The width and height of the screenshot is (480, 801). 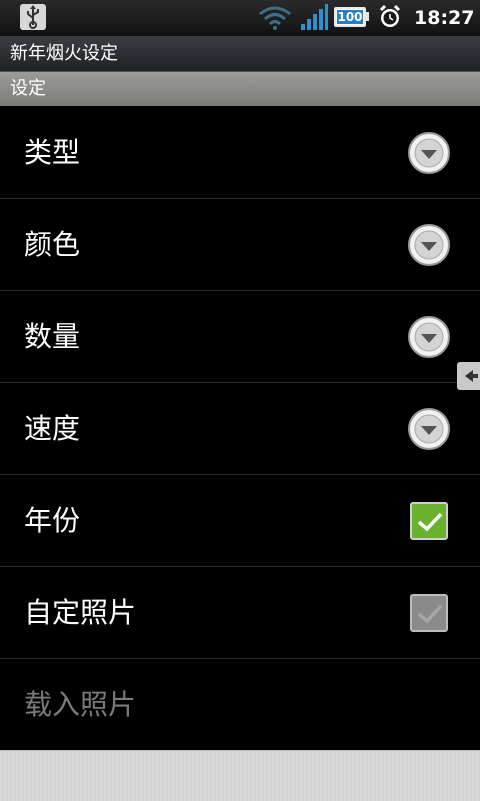 I want to click on year-checkbox, so click(x=429, y=521).